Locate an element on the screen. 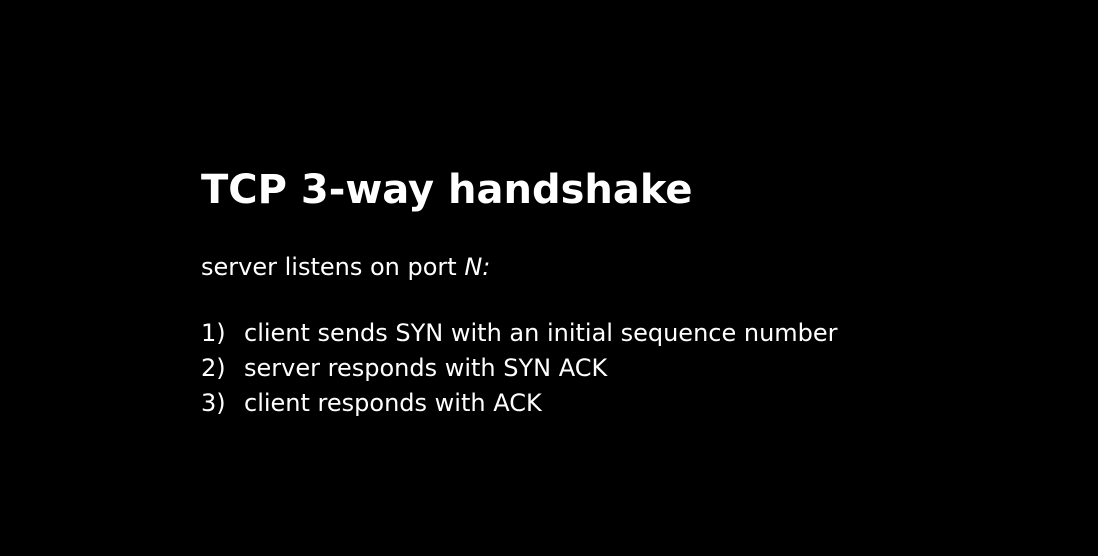 This screenshot has height=556, width=1098. step-number: 3) is located at coordinates (213, 403).